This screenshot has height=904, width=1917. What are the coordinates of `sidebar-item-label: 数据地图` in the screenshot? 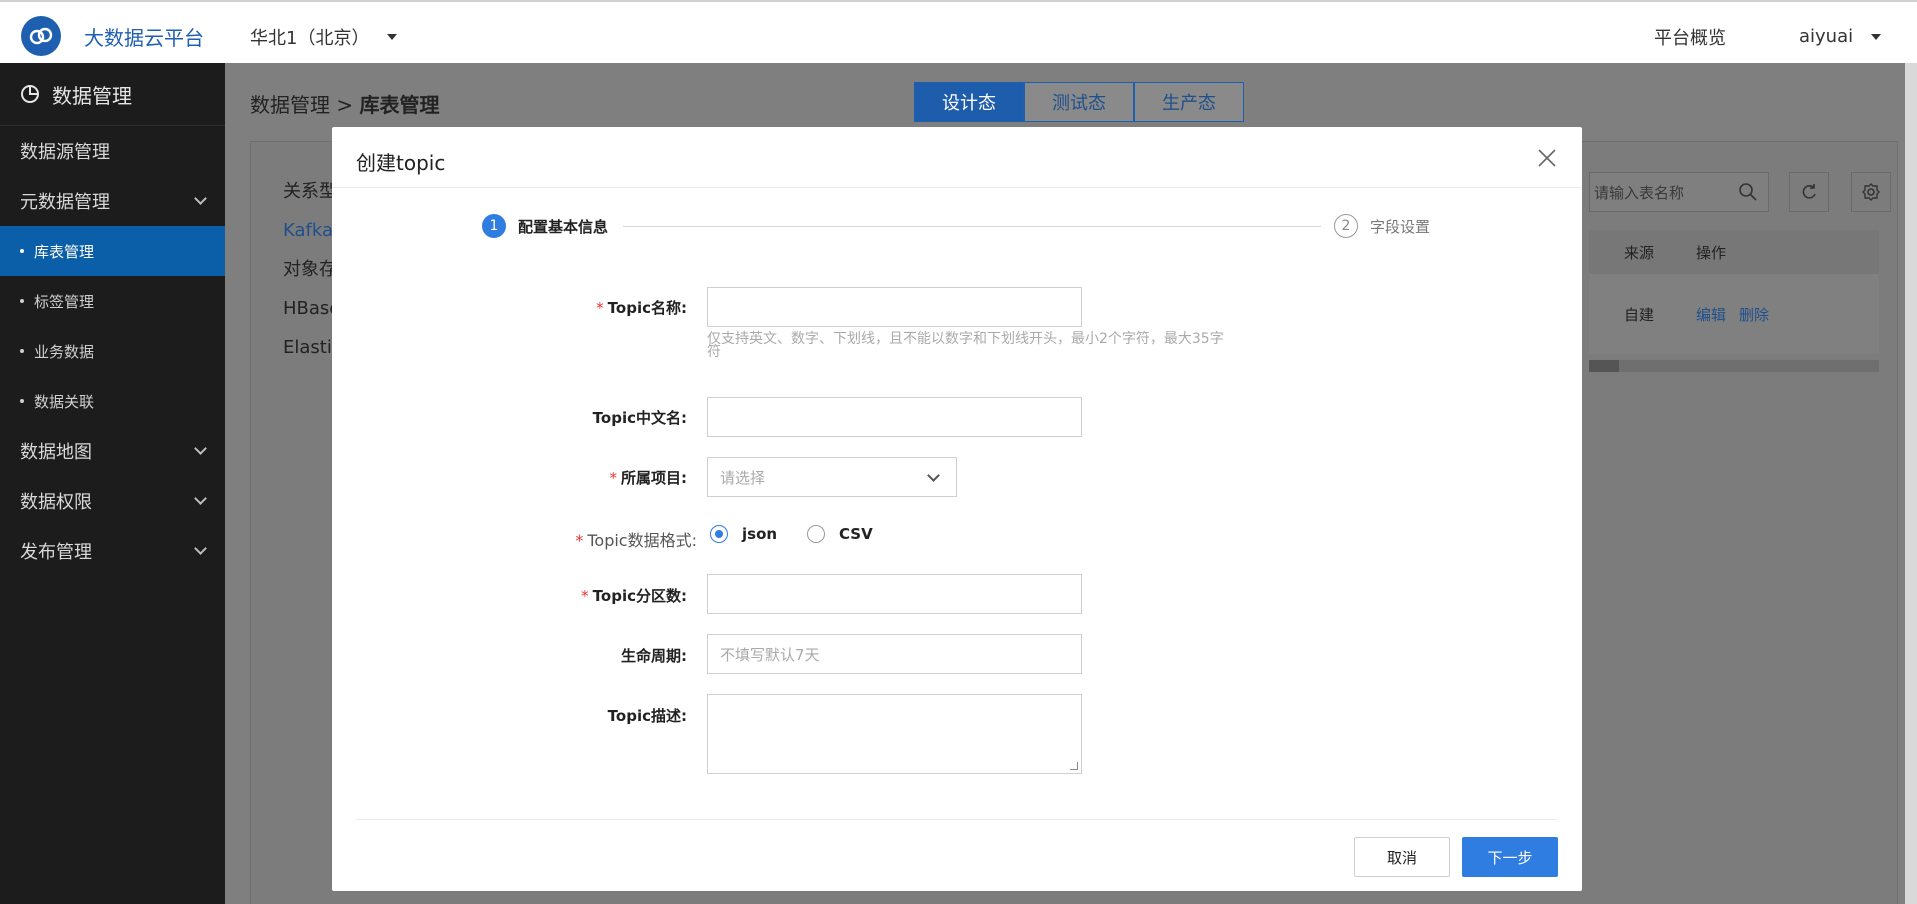 It's located at (56, 452).